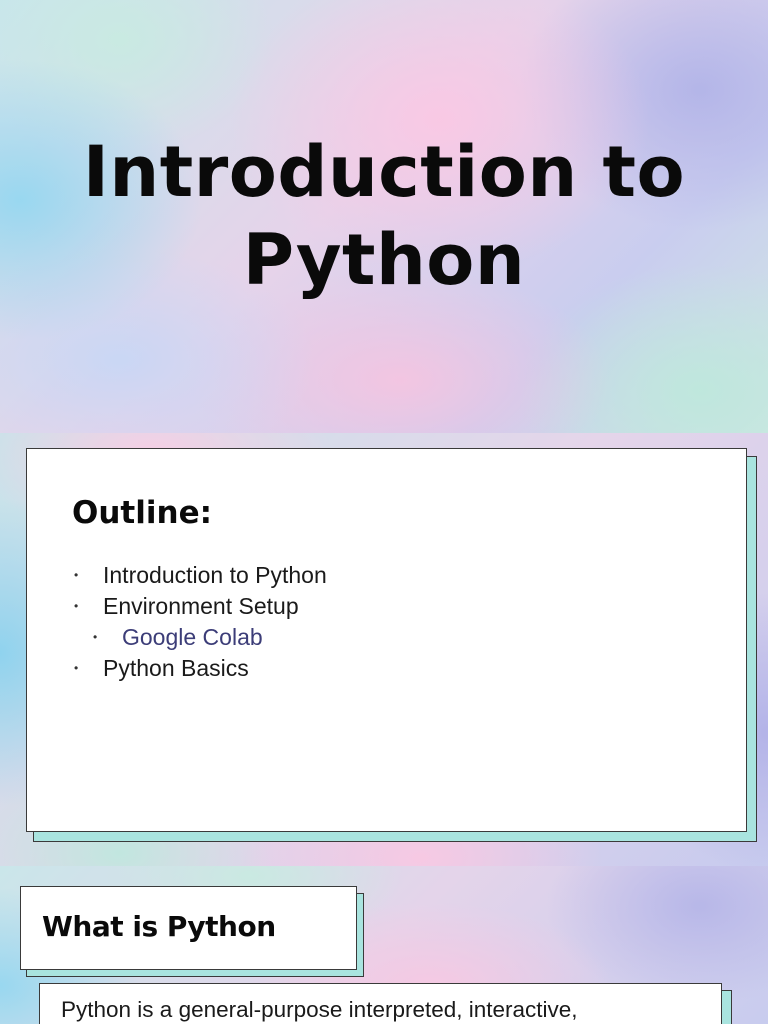  What do you see at coordinates (176, 668) in the screenshot?
I see `outline-item-label: Python Basics` at bounding box center [176, 668].